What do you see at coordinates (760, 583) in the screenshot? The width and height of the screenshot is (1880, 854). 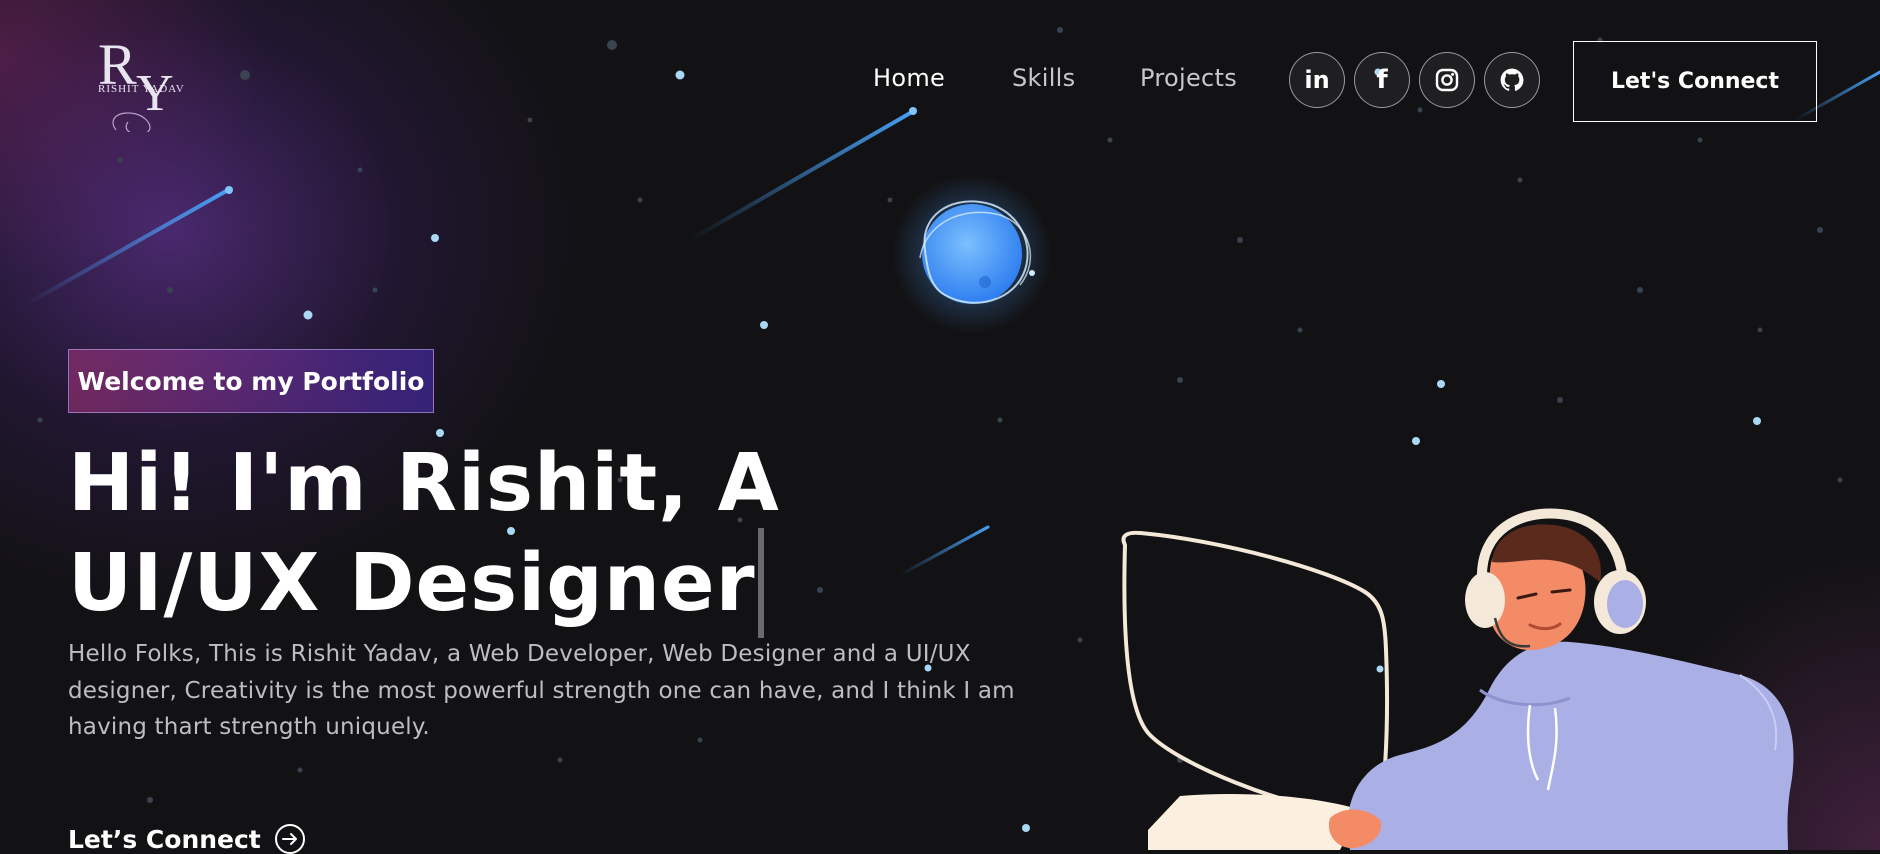 I see `typing-caret` at bounding box center [760, 583].